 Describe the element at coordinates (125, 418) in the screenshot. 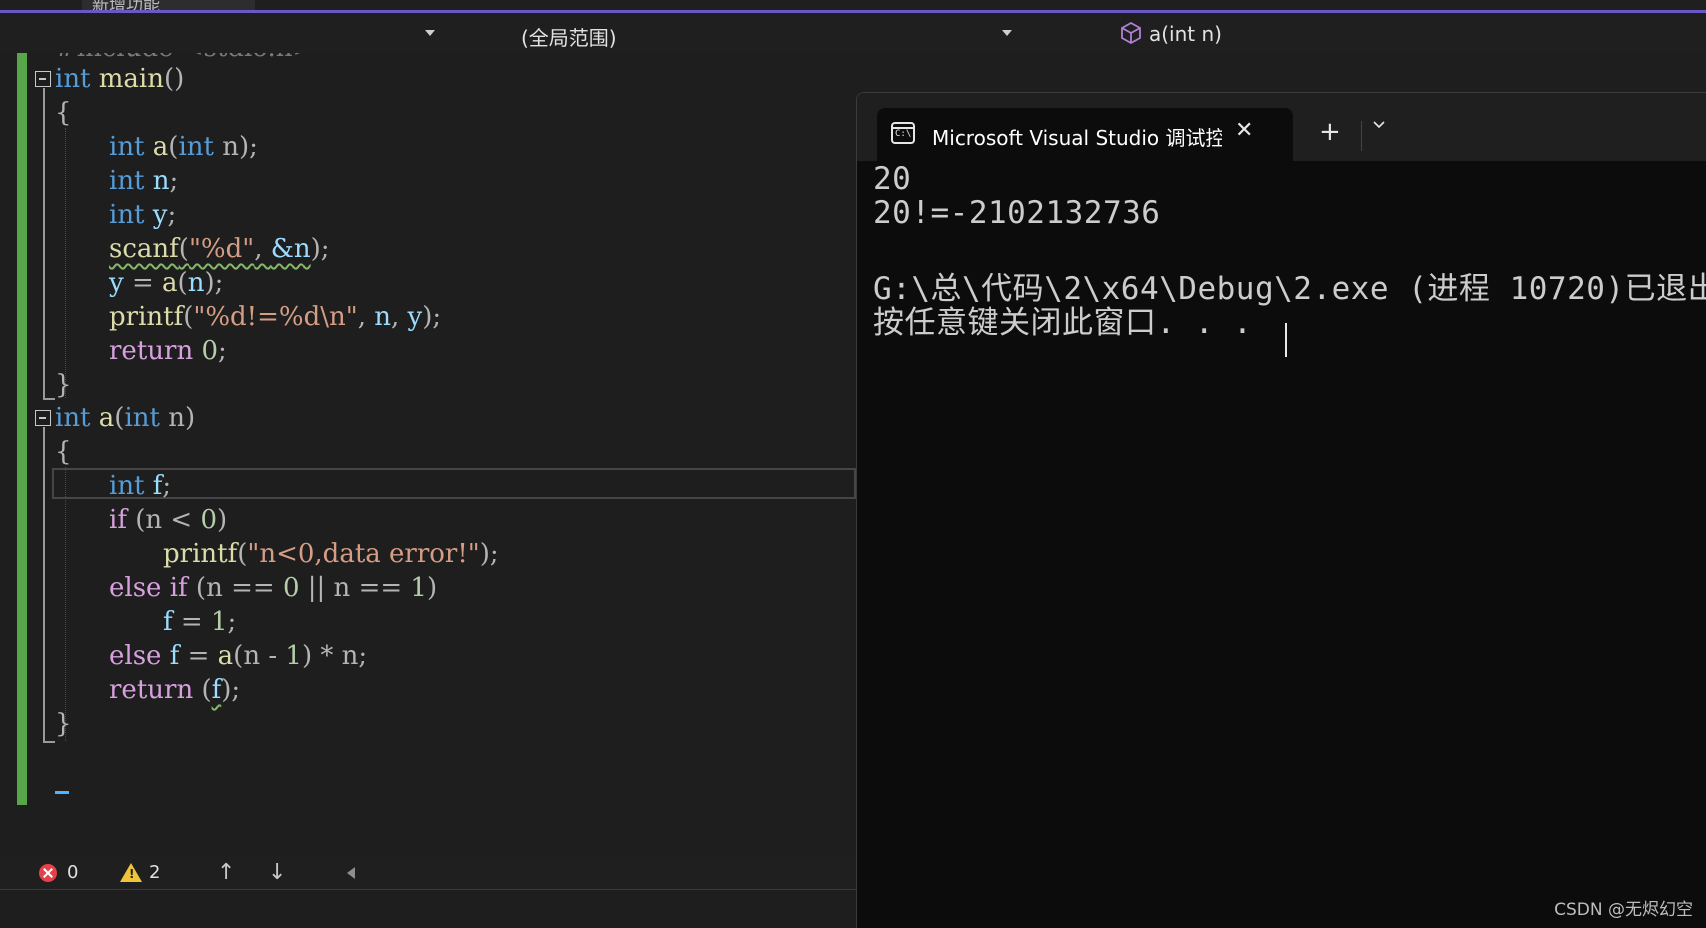

I see `code-line-def-a: int a(int n)` at that location.